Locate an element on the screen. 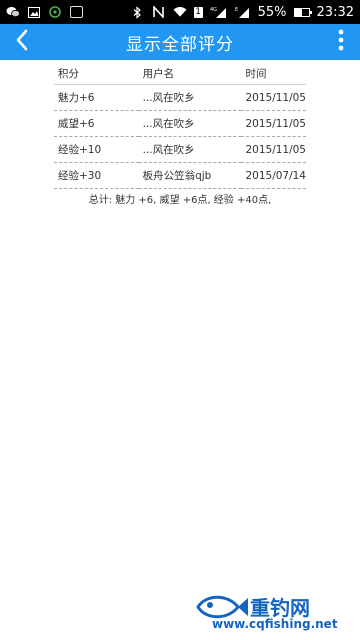  signal-icon: E is located at coordinates (243, 12).